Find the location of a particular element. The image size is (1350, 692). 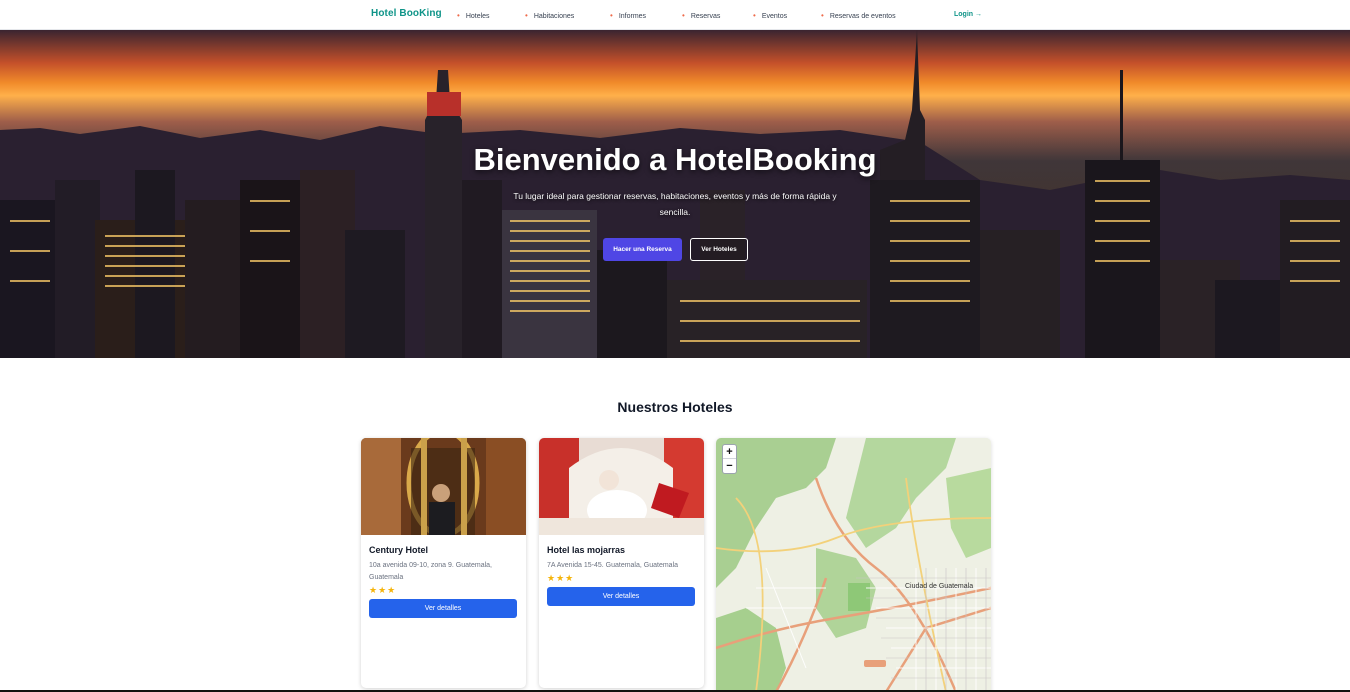

make-reservation-button: Hacer una Reserva is located at coordinates (642, 249).